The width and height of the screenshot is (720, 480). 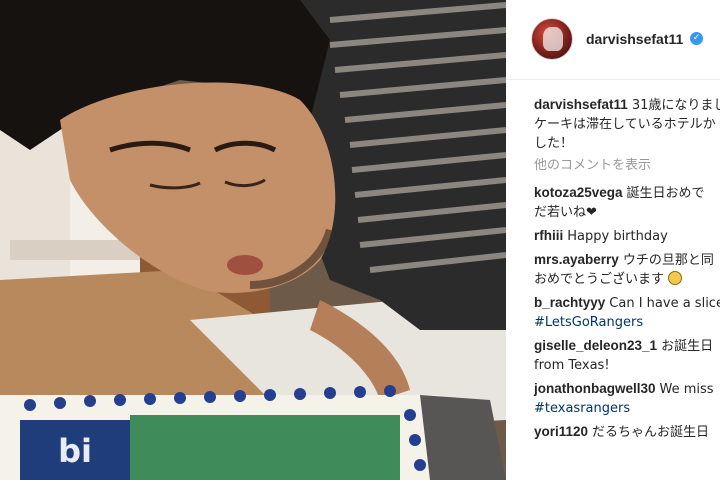 I want to click on list-item: rfhiii Happy birthday, so click(x=627, y=236).